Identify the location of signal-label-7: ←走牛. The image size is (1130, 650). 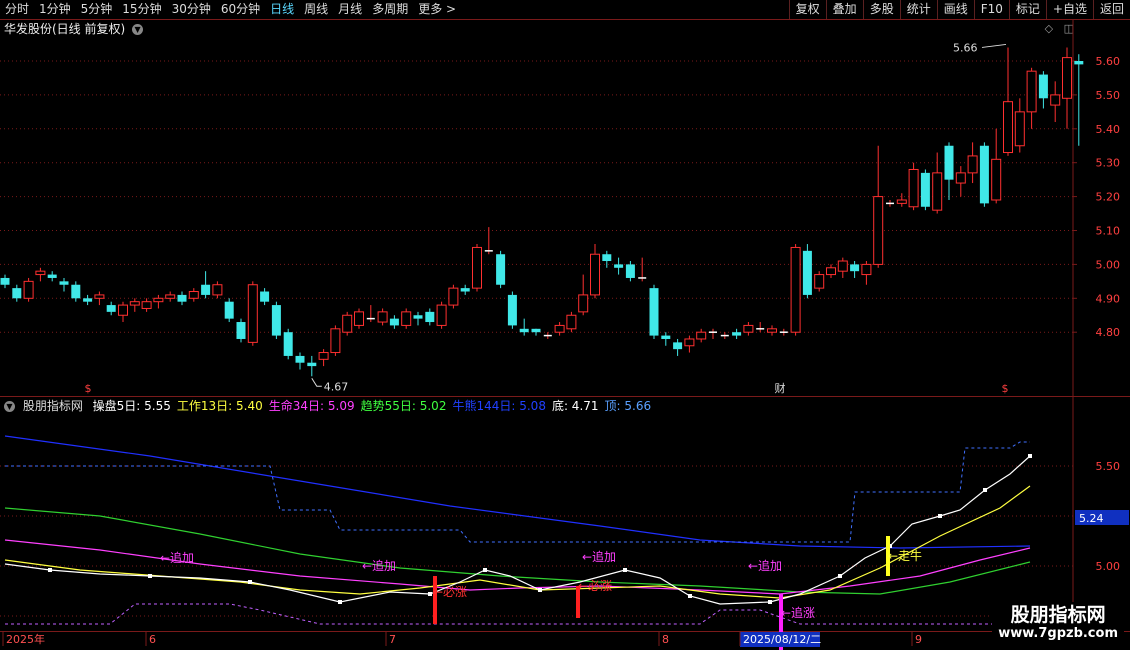
(905, 555).